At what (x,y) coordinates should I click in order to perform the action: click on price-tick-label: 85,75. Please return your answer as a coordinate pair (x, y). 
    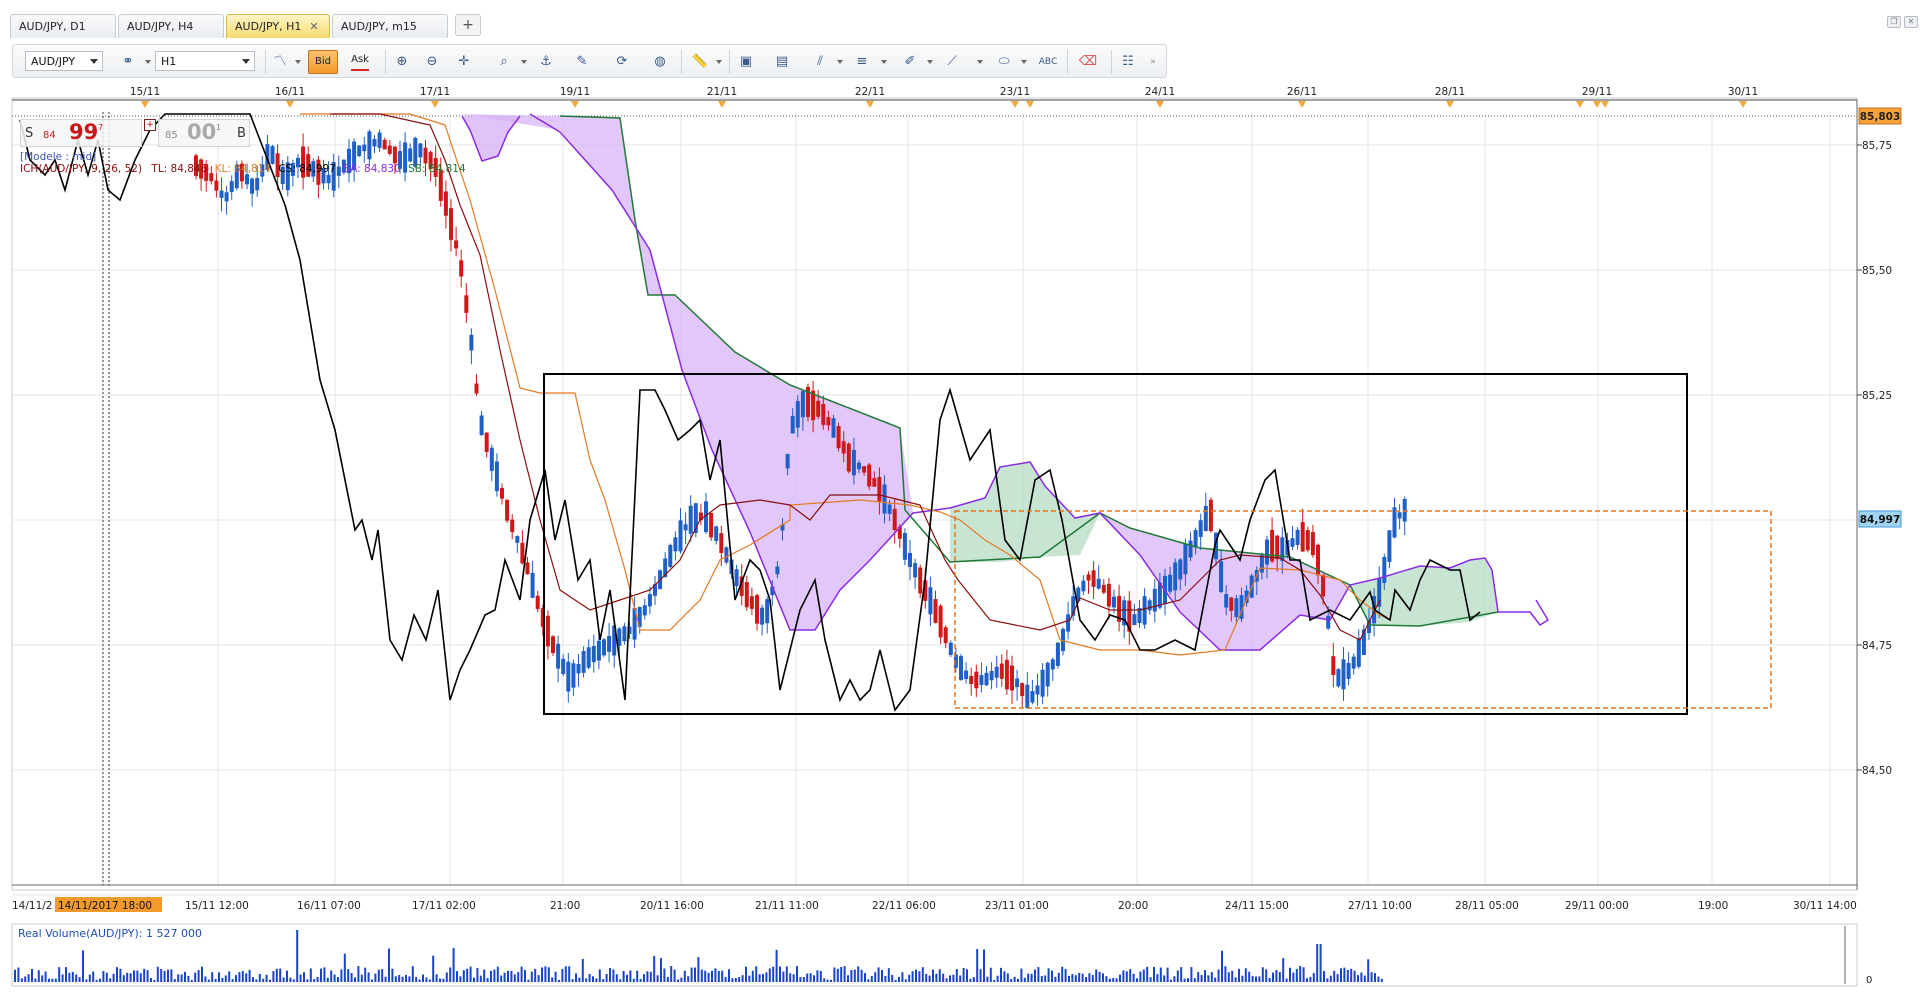
    Looking at the image, I should click on (1877, 146).